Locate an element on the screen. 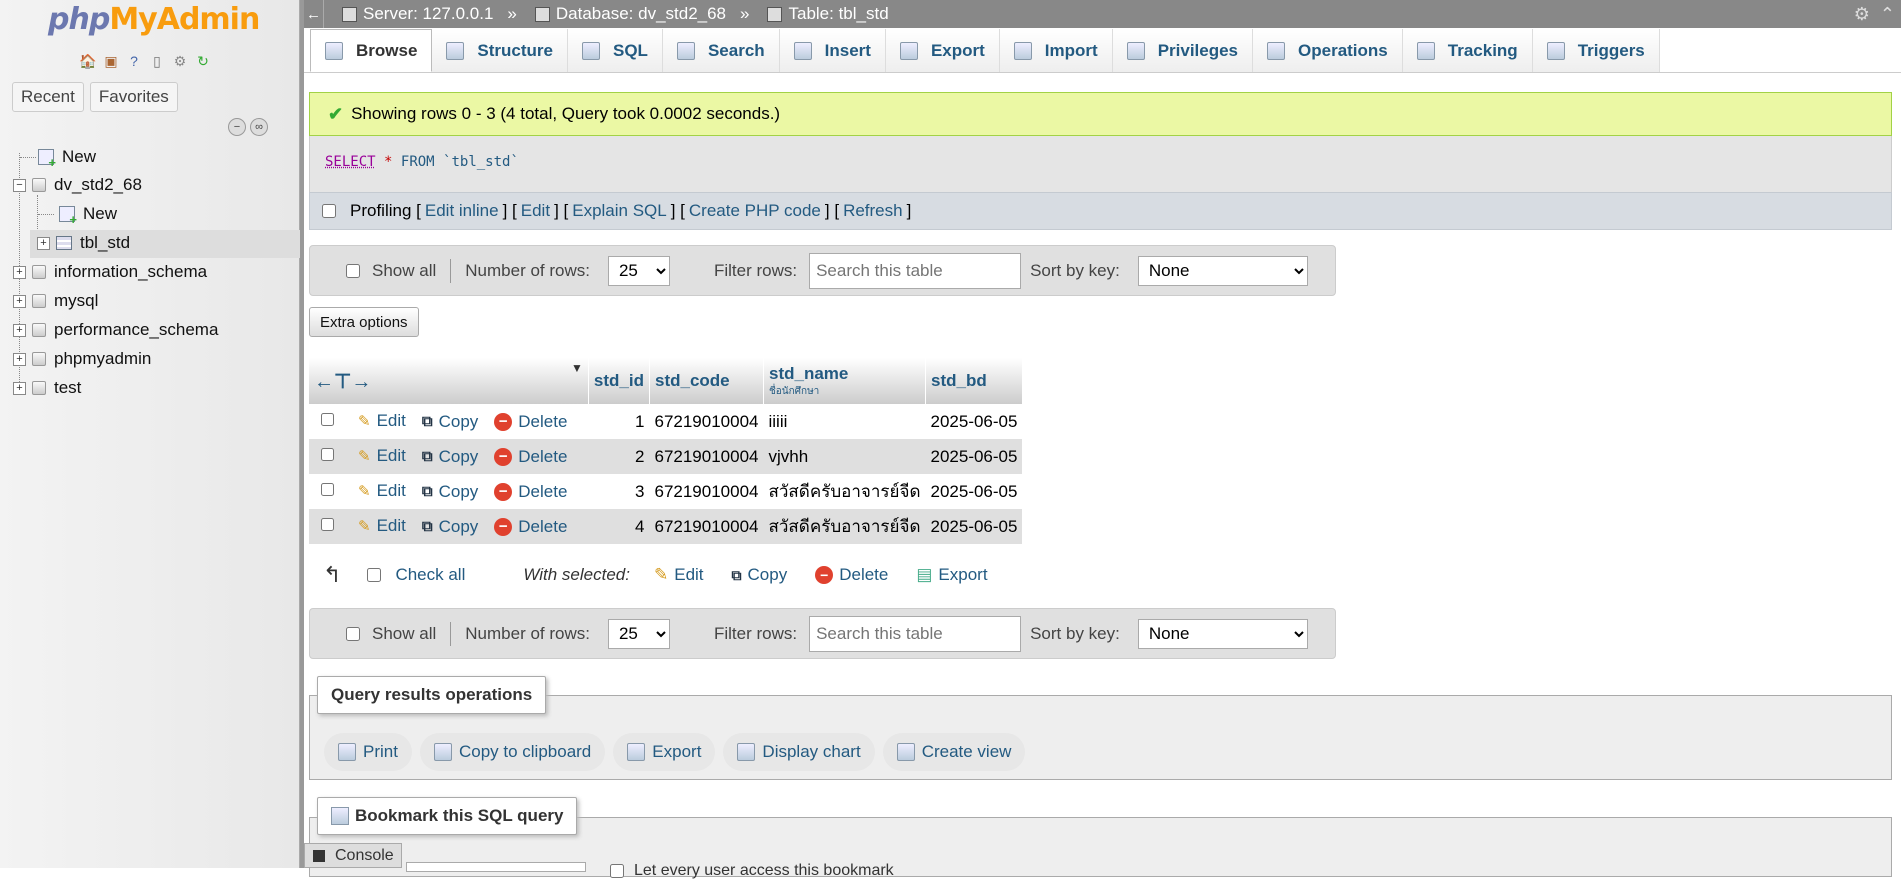 This screenshot has height=880, width=1901. collapse-nav-icon: ← is located at coordinates (314, 14).